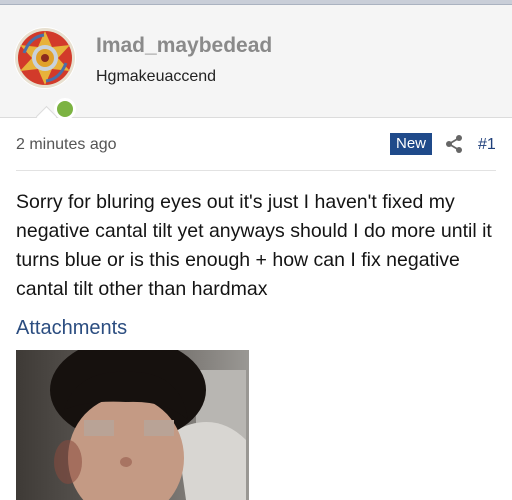  I want to click on beyblade-avatar-icon, so click(45, 58).